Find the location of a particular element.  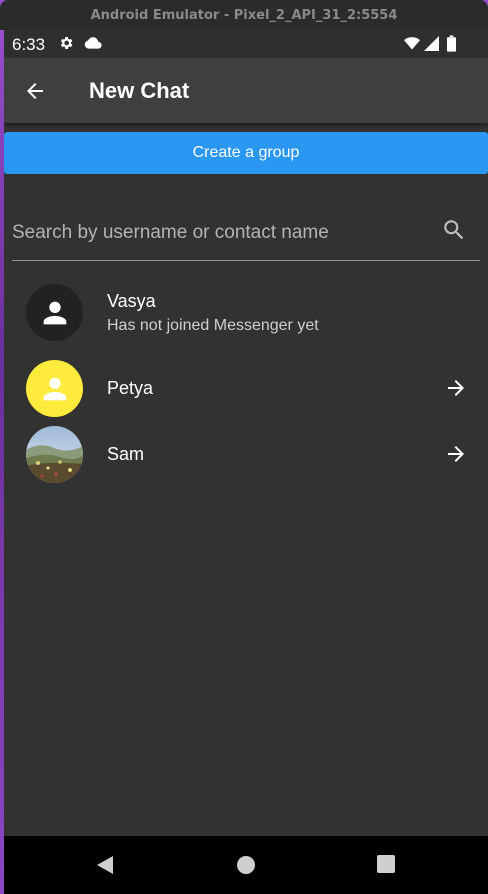

contact-item-sam: Sam is located at coordinates (246, 455).